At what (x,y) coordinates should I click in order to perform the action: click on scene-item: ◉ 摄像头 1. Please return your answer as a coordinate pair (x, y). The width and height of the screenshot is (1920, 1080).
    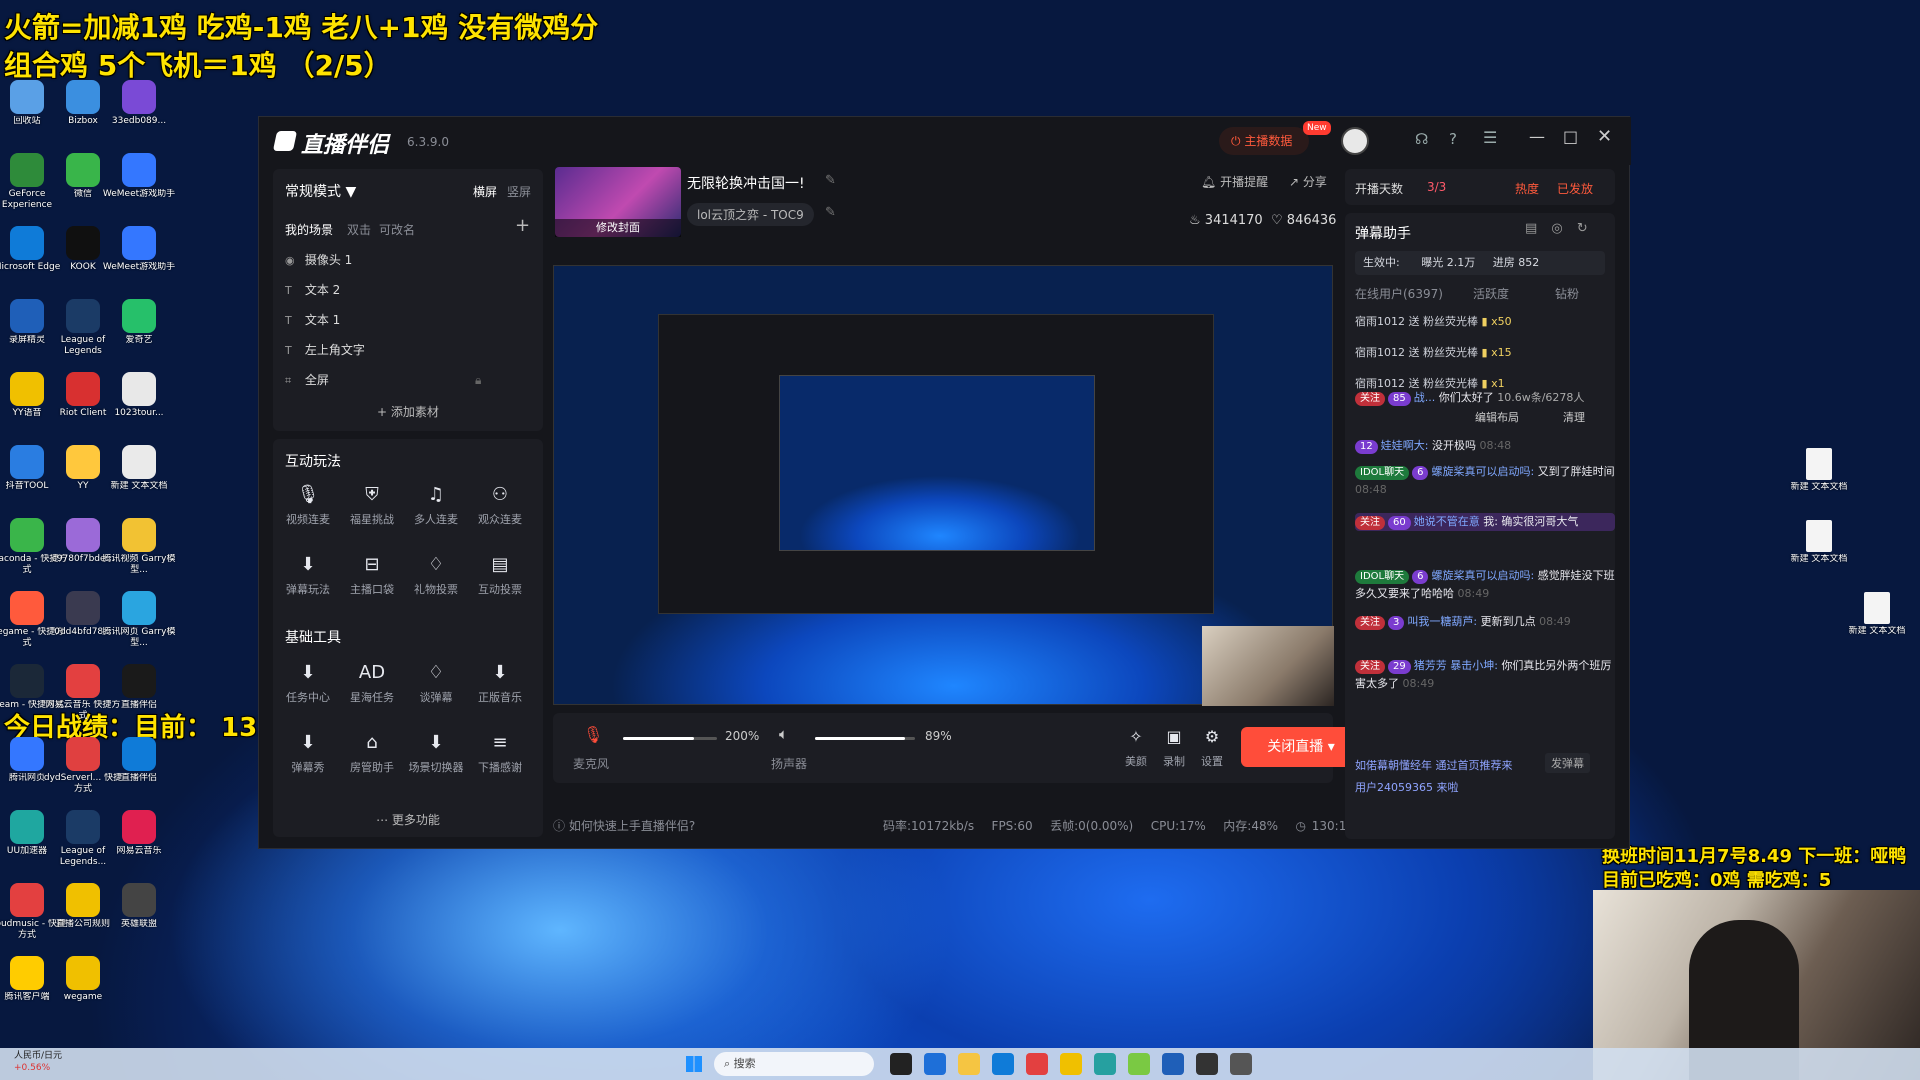
    Looking at the image, I should click on (408, 260).